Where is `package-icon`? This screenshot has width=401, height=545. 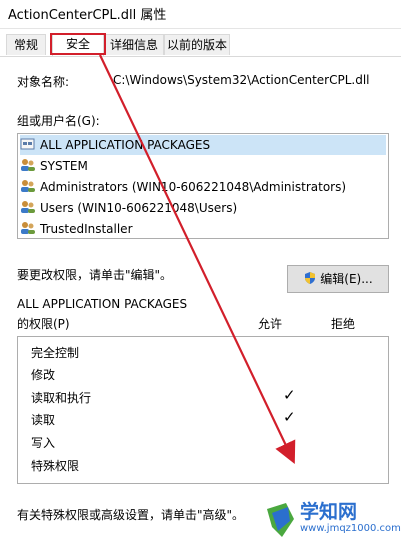
package-icon is located at coordinates (28, 144).